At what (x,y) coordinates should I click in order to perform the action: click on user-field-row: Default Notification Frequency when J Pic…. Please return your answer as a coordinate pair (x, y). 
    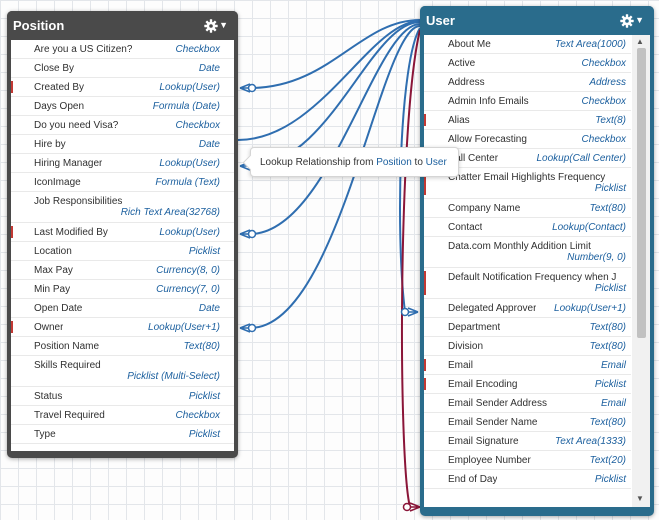
    Looking at the image, I should click on (527, 283).